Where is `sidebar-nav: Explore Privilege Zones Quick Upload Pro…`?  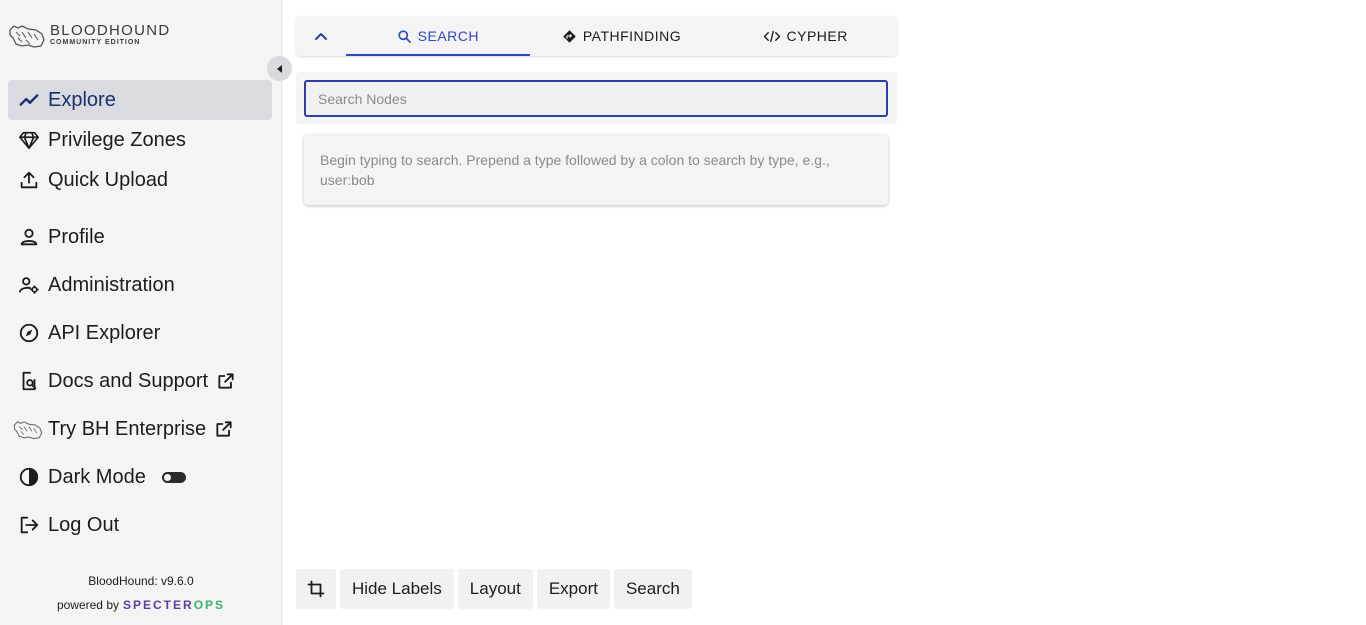 sidebar-nav: Explore Privilege Zones Quick Upload Pro… is located at coordinates (140, 312).